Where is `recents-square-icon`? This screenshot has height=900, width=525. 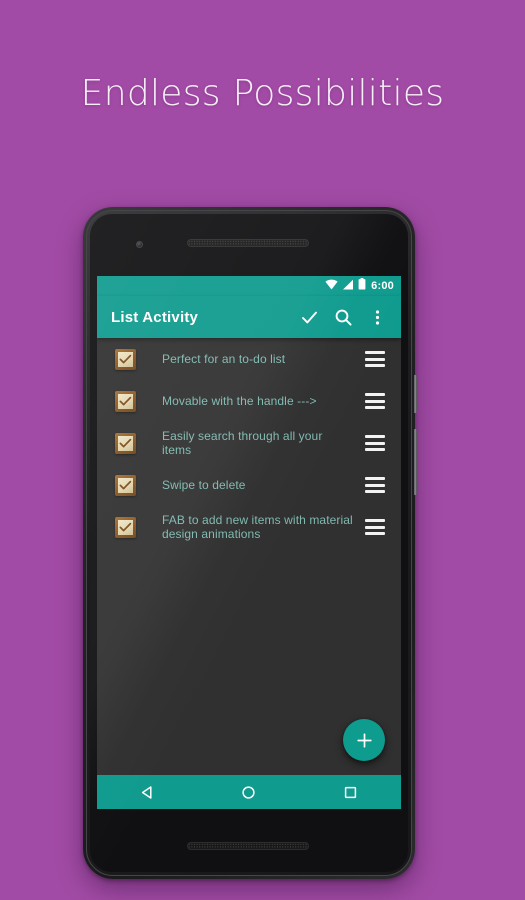
recents-square-icon is located at coordinates (350, 792).